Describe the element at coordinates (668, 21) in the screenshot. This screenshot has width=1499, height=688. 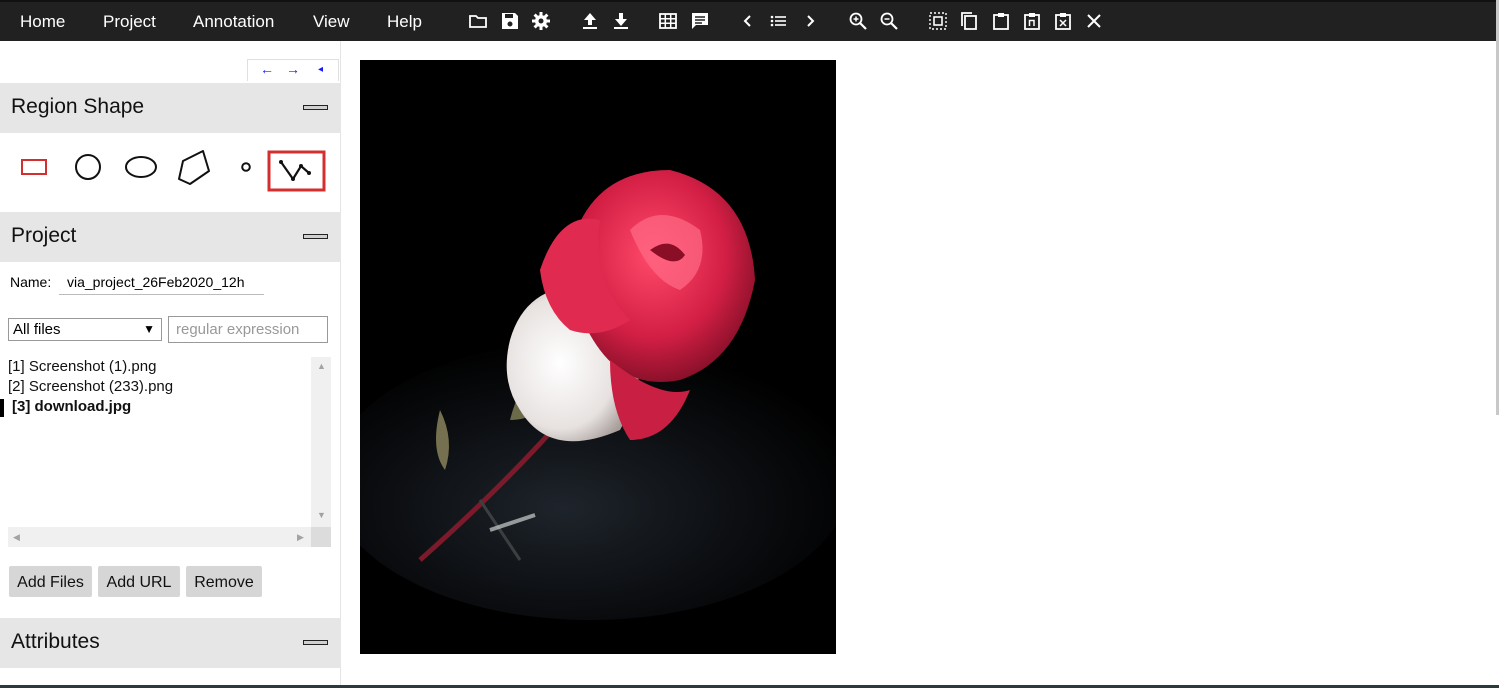
I see `grid-view-icon` at that location.